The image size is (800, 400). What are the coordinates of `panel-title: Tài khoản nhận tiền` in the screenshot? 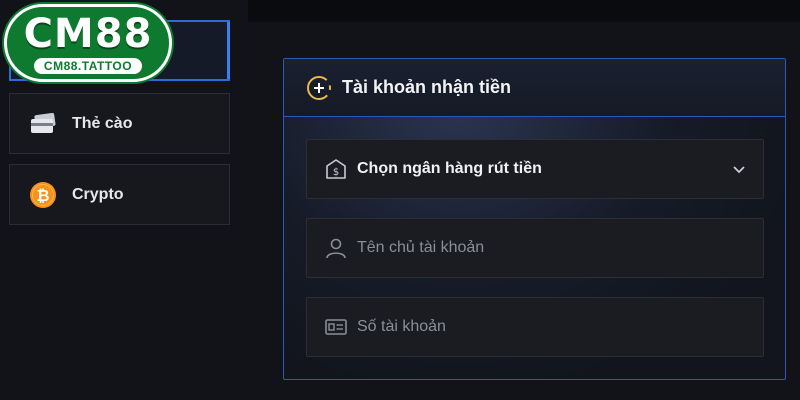 It's located at (427, 87).